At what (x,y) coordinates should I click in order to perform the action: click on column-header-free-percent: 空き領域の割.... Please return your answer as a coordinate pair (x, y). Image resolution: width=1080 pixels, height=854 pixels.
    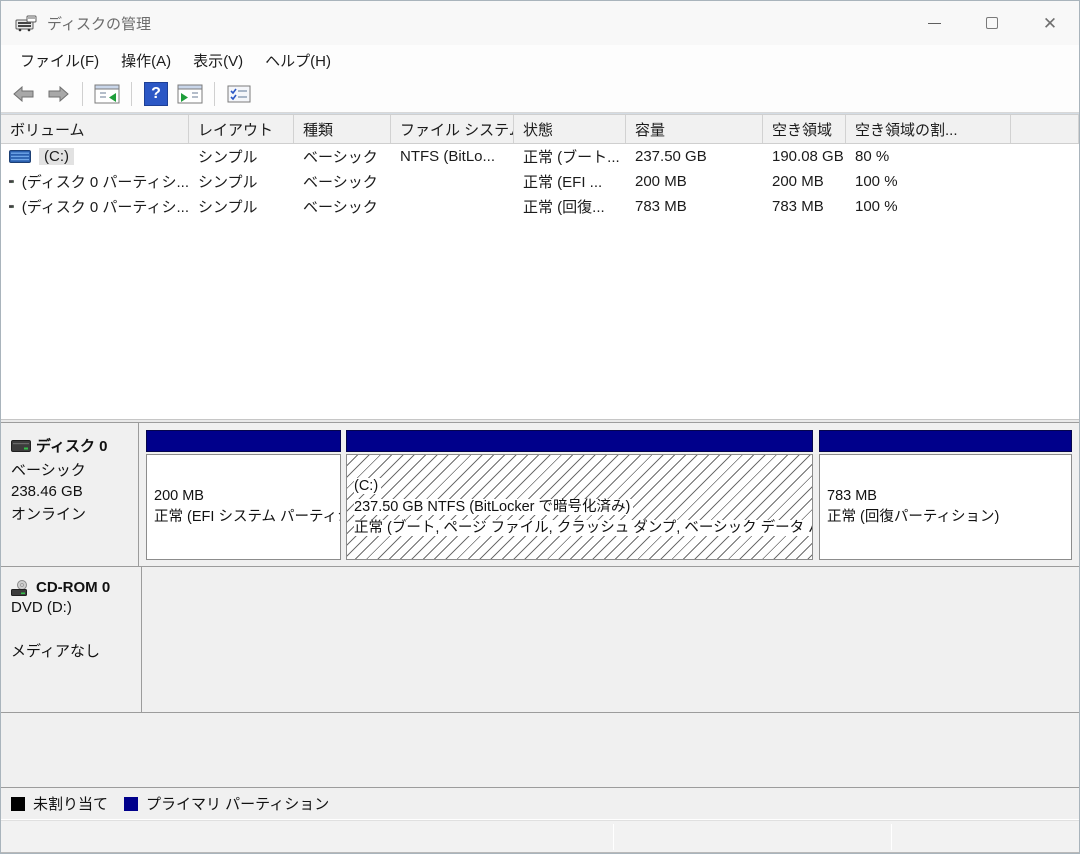
    Looking at the image, I should click on (928, 129).